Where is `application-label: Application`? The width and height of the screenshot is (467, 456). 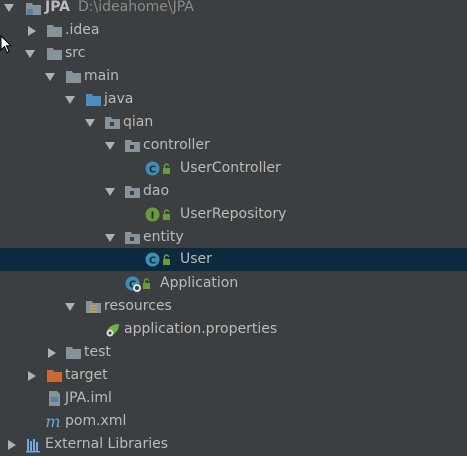
application-label: Application is located at coordinates (199, 283).